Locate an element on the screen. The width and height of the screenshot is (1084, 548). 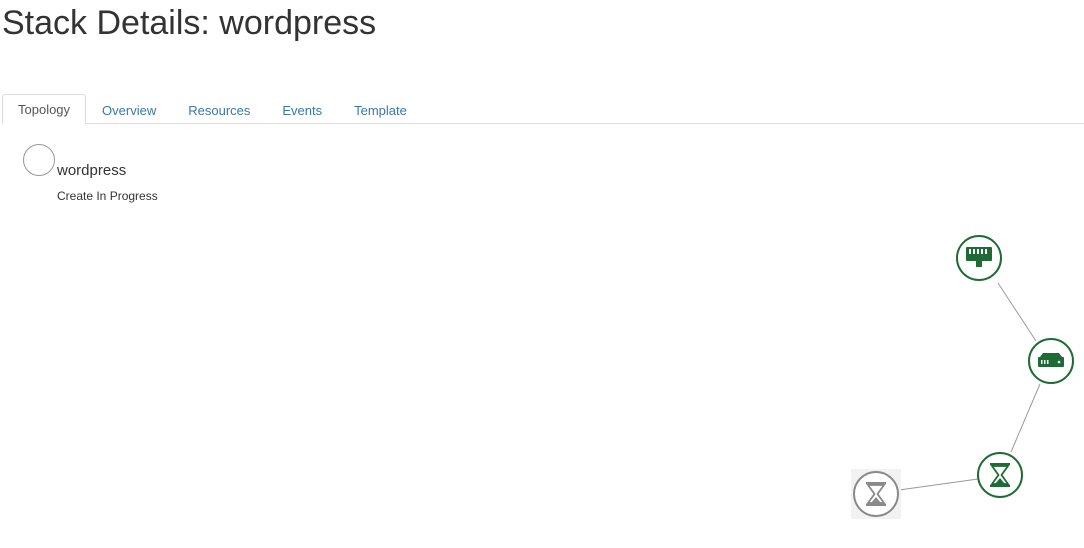
topology-node-router is located at coordinates (1051, 361).